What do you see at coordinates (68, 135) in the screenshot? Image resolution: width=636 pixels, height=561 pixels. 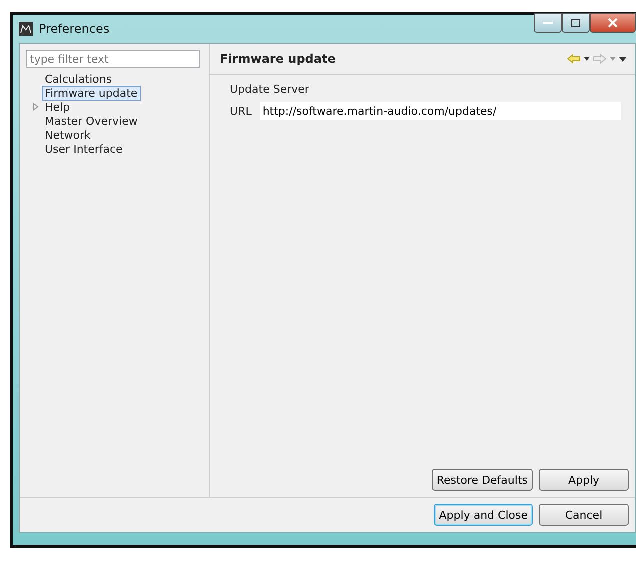 I see `tree-item: Network` at bounding box center [68, 135].